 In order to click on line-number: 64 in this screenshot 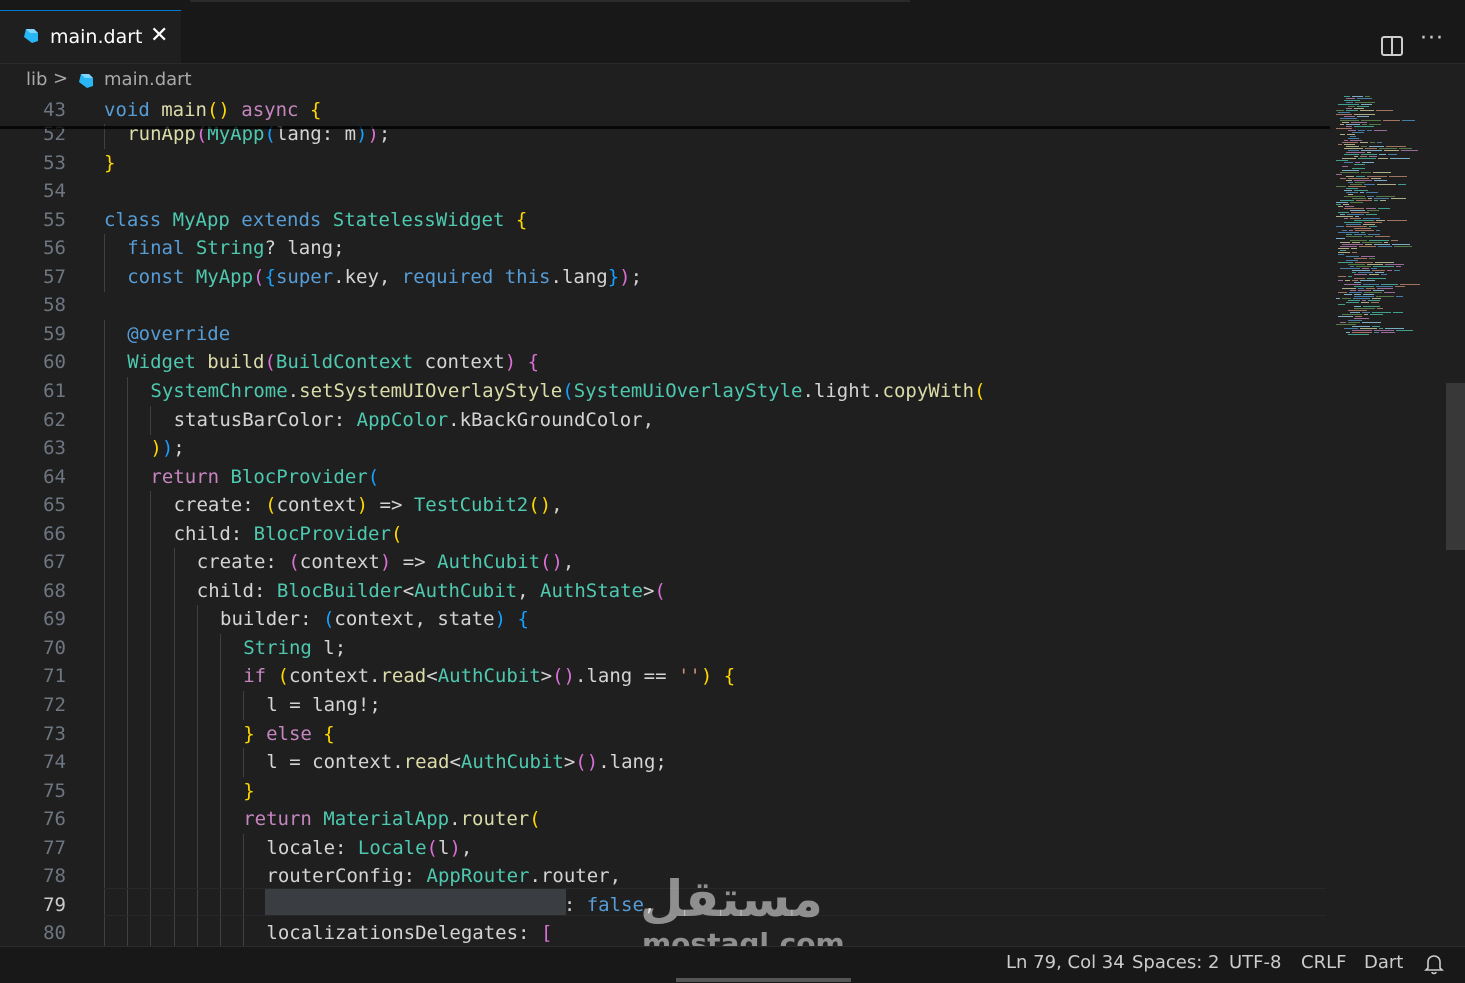, I will do `click(54, 476)`.